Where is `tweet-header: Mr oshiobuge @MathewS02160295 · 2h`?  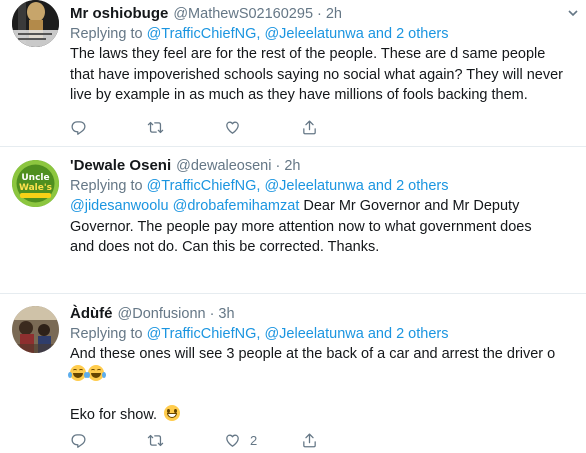
tweet-header: Mr oshiobuge @MathewS02160295 · 2h is located at coordinates (324, 14).